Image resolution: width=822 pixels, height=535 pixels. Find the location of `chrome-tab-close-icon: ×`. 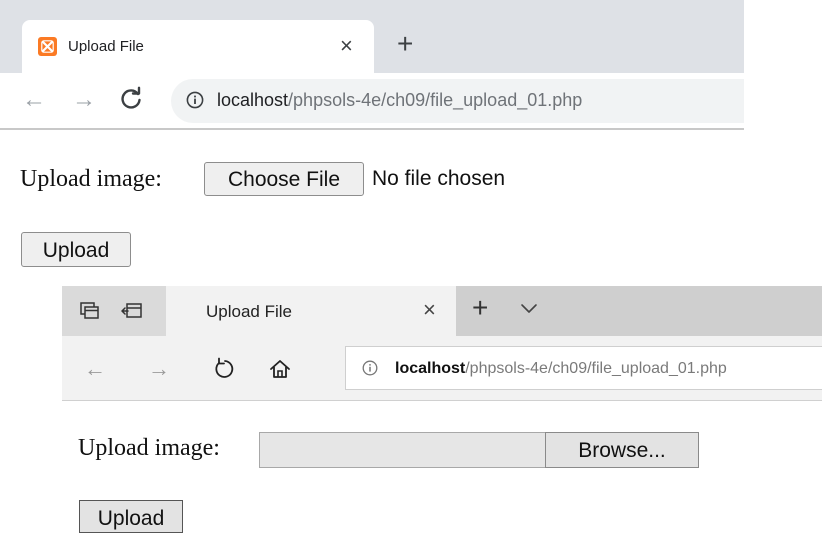

chrome-tab-close-icon: × is located at coordinates (346, 46).